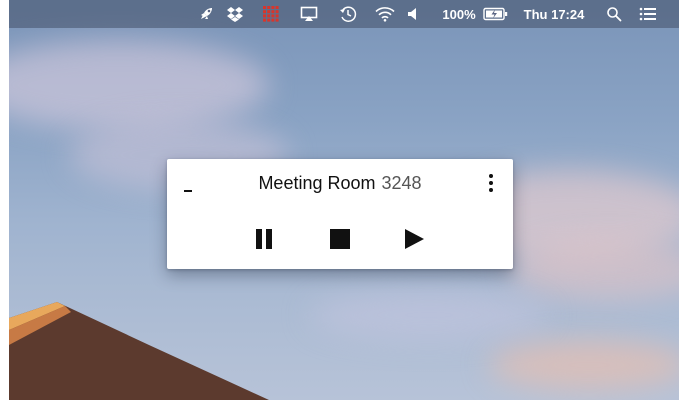 This screenshot has width=679, height=400. I want to click on volume-icon, so click(413, 14).